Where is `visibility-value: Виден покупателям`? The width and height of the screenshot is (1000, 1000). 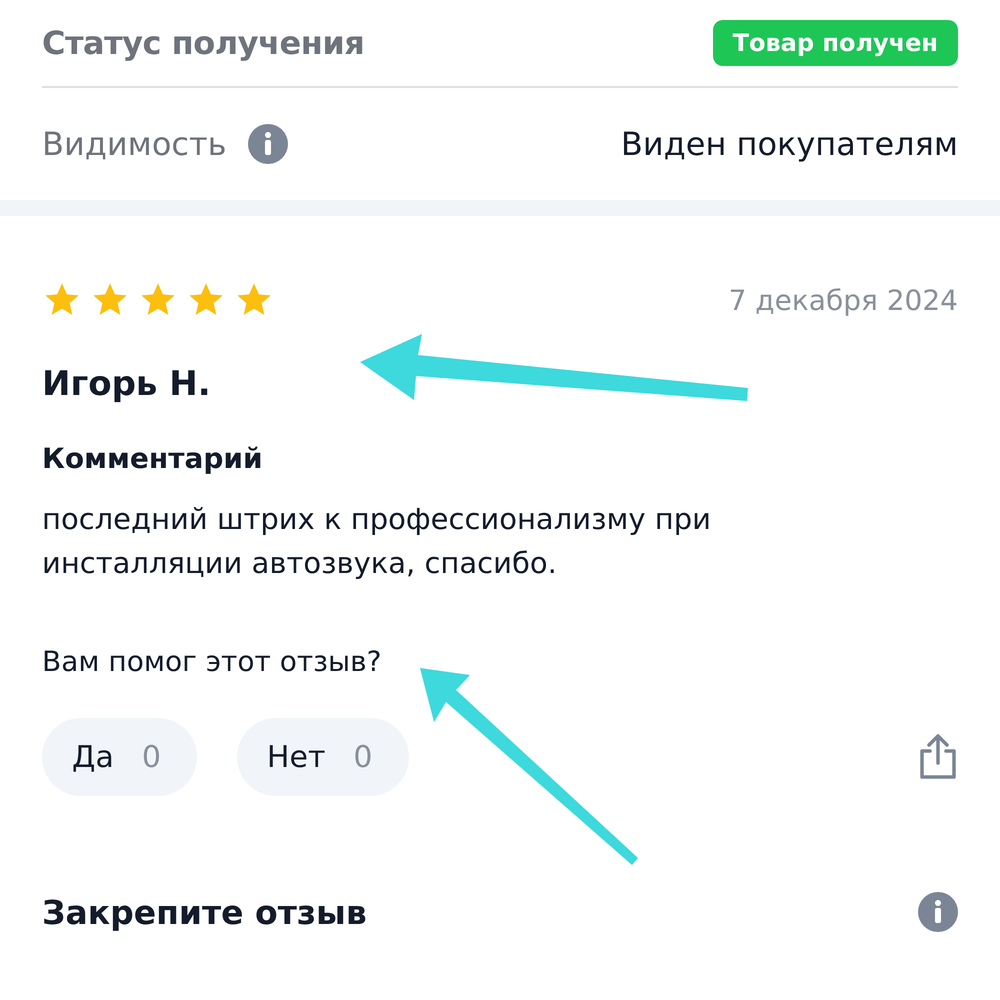
visibility-value: Виден покупателям is located at coordinates (789, 144).